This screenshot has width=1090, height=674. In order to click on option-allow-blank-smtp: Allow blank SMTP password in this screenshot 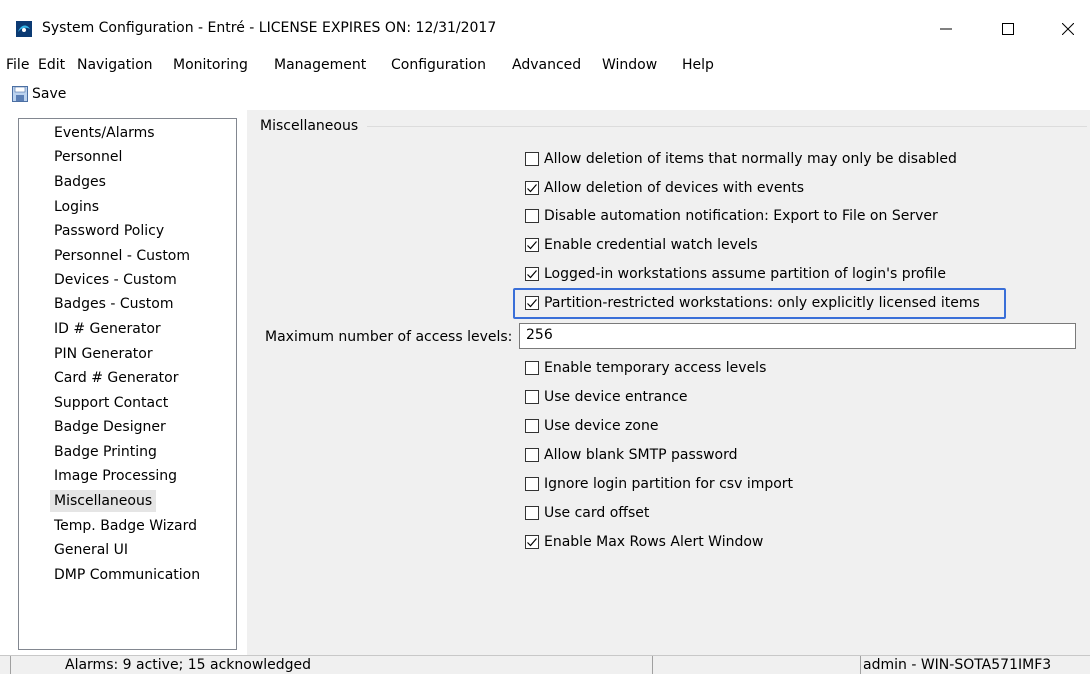, I will do `click(631, 455)`.